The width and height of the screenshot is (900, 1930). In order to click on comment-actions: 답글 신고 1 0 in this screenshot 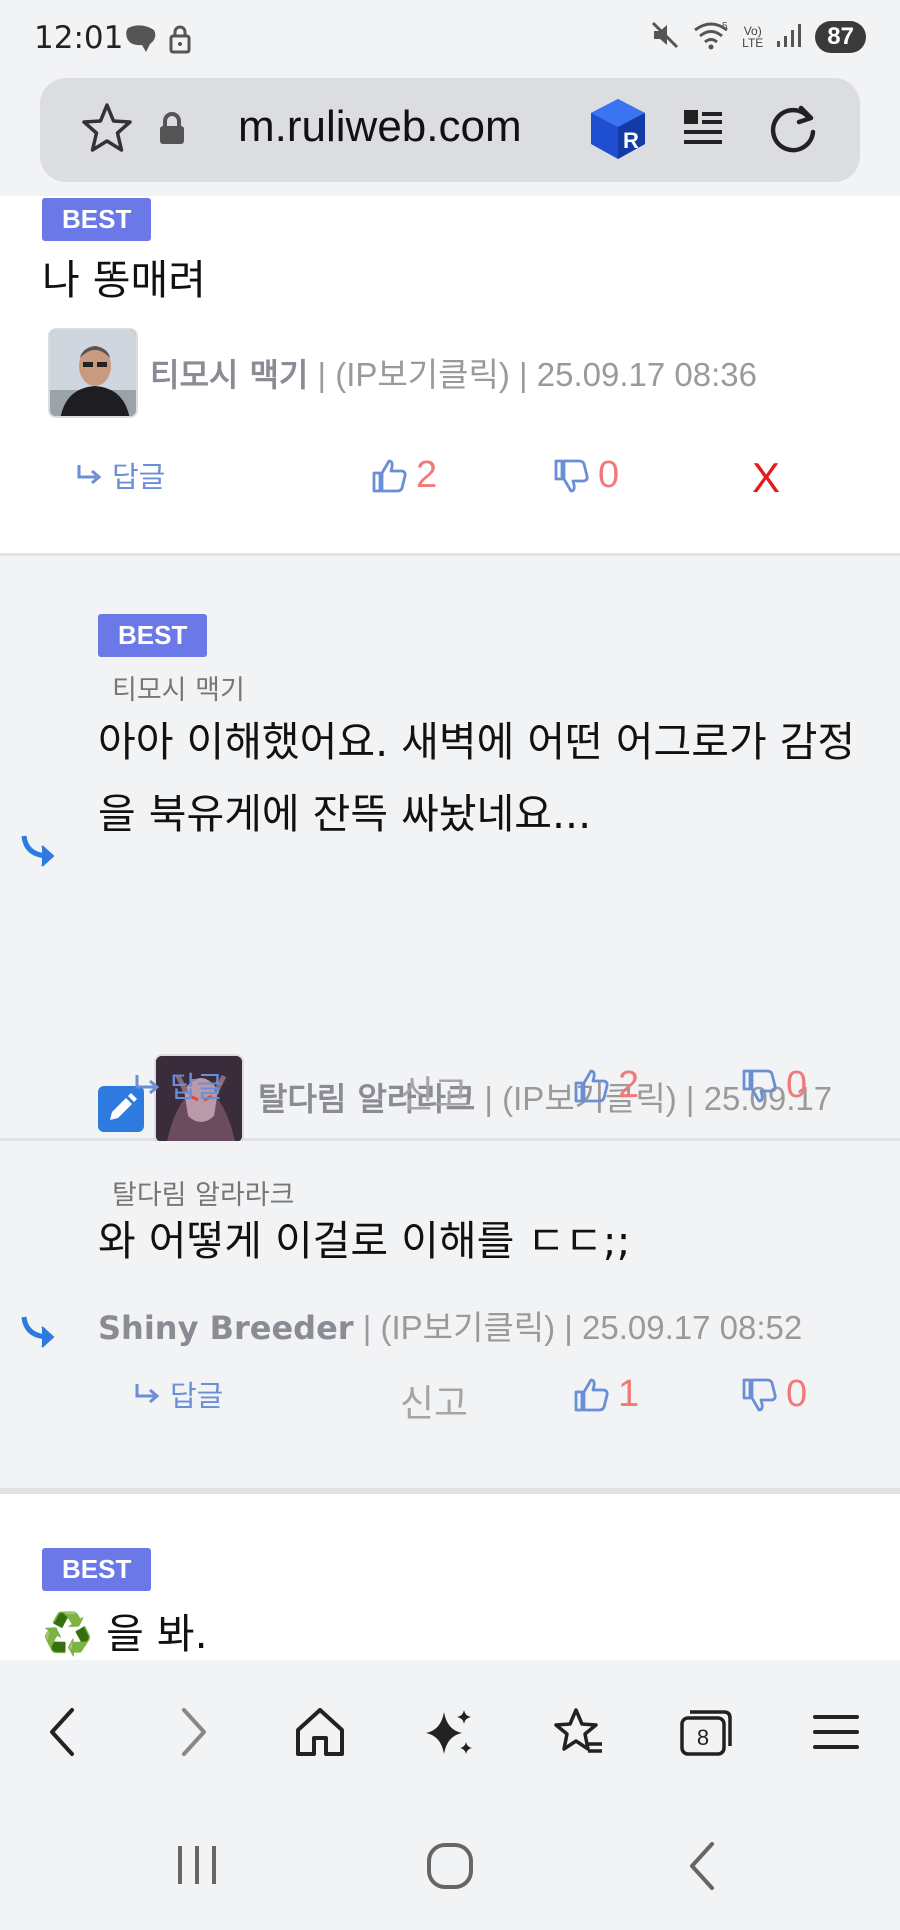, I will do `click(450, 1403)`.